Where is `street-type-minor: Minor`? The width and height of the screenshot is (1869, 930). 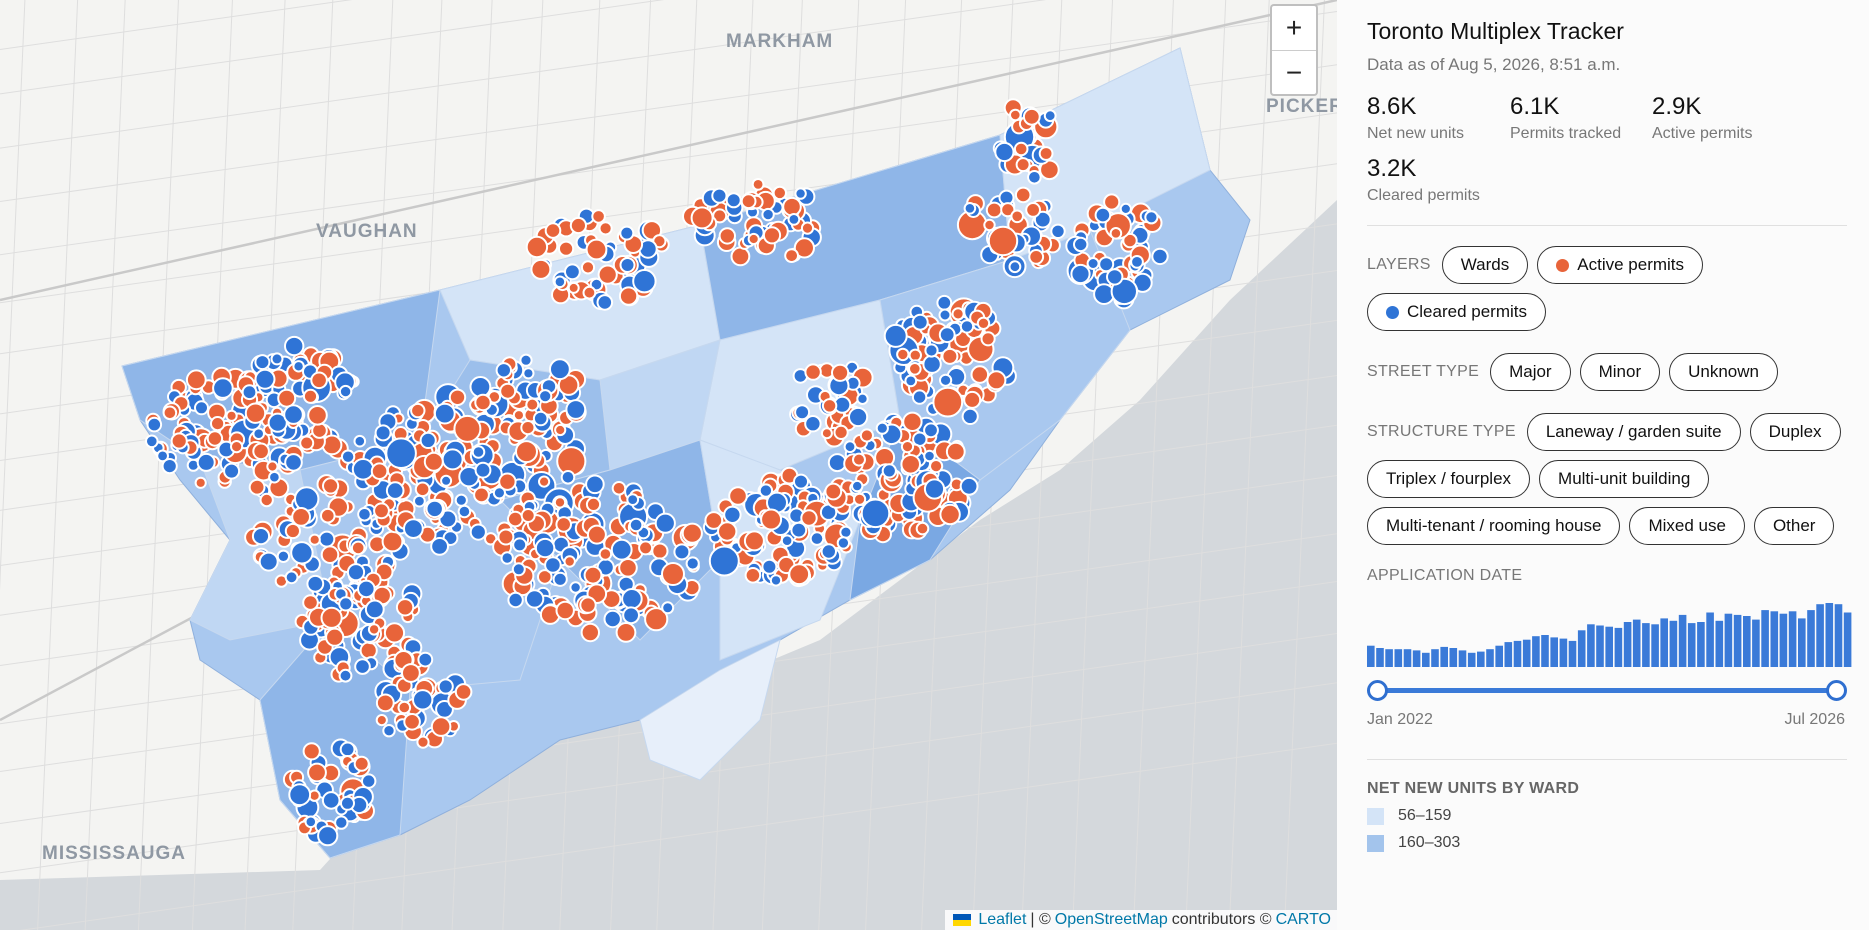
street-type-minor: Minor is located at coordinates (1620, 372).